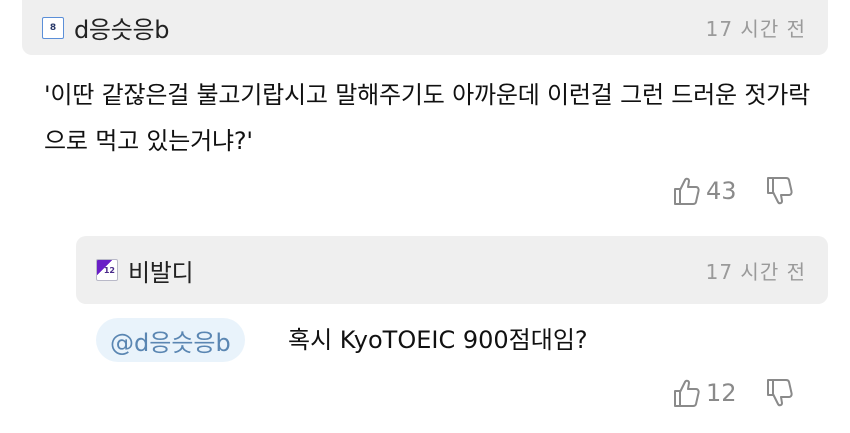  I want to click on reply-header: 12 비발디 17 시간 전, so click(452, 270).